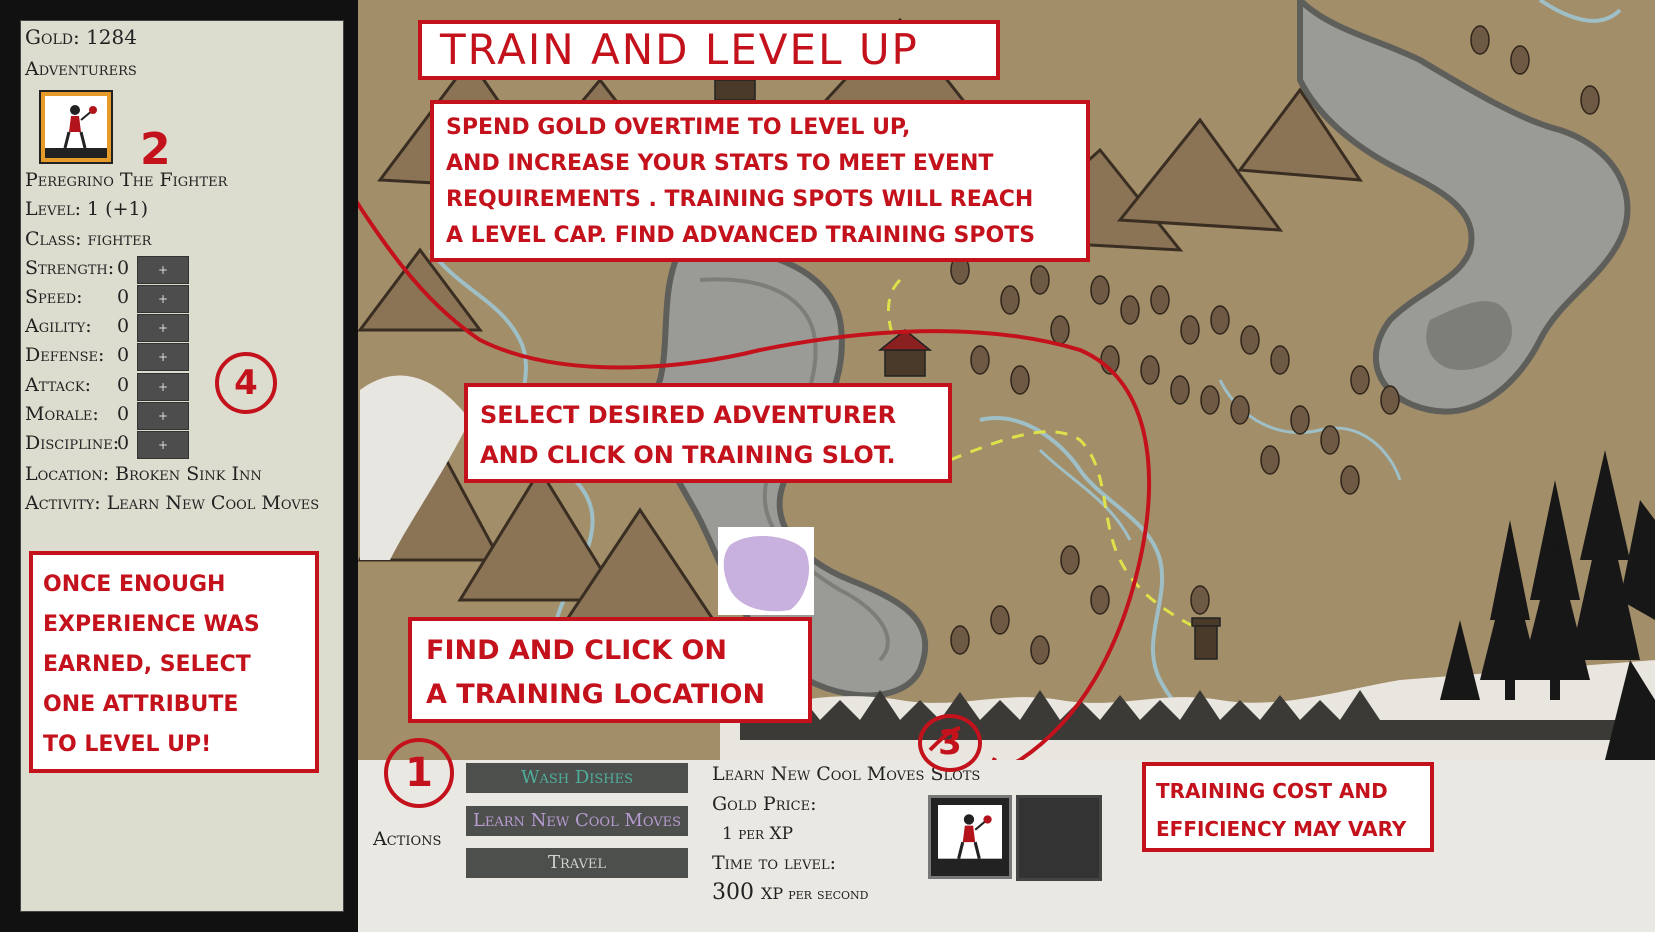  I want to click on defense-plus-button: +, so click(163, 357).